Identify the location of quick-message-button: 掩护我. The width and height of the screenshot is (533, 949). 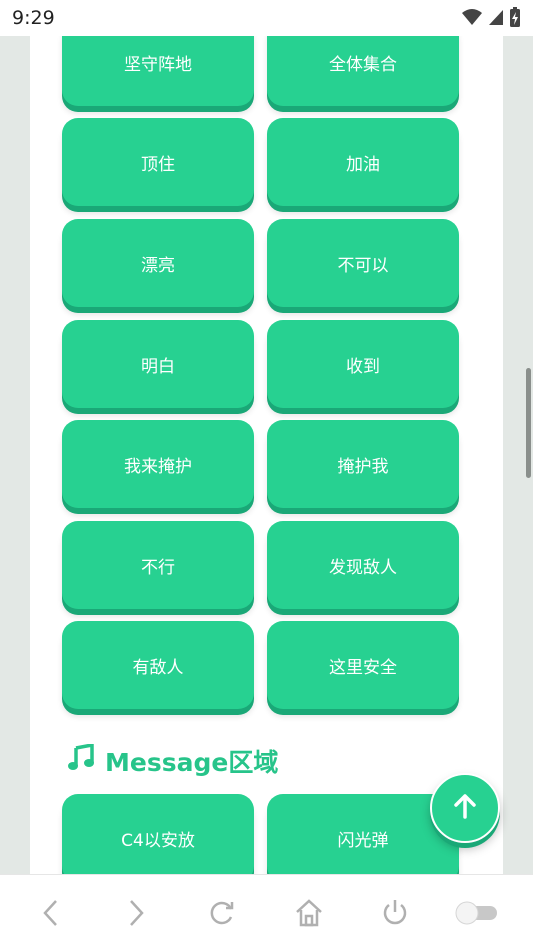
(363, 464).